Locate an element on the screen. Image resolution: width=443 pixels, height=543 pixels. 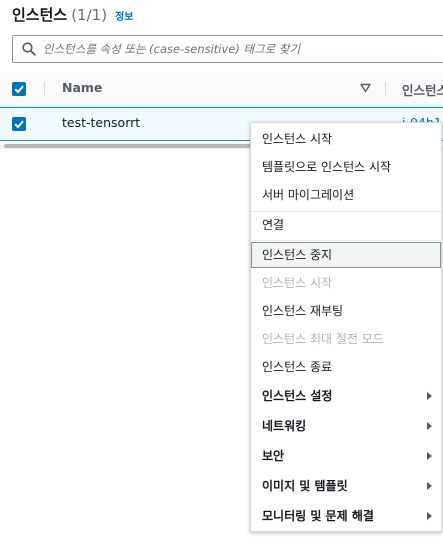
search-bar is located at coordinates (227, 49).